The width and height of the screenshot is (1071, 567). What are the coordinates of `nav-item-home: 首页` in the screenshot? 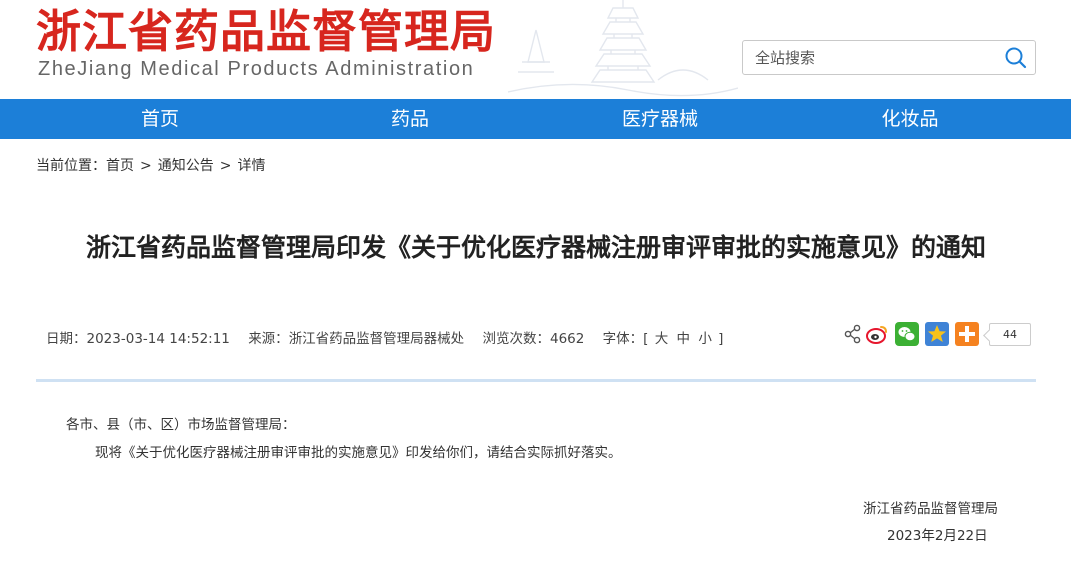 It's located at (160, 119).